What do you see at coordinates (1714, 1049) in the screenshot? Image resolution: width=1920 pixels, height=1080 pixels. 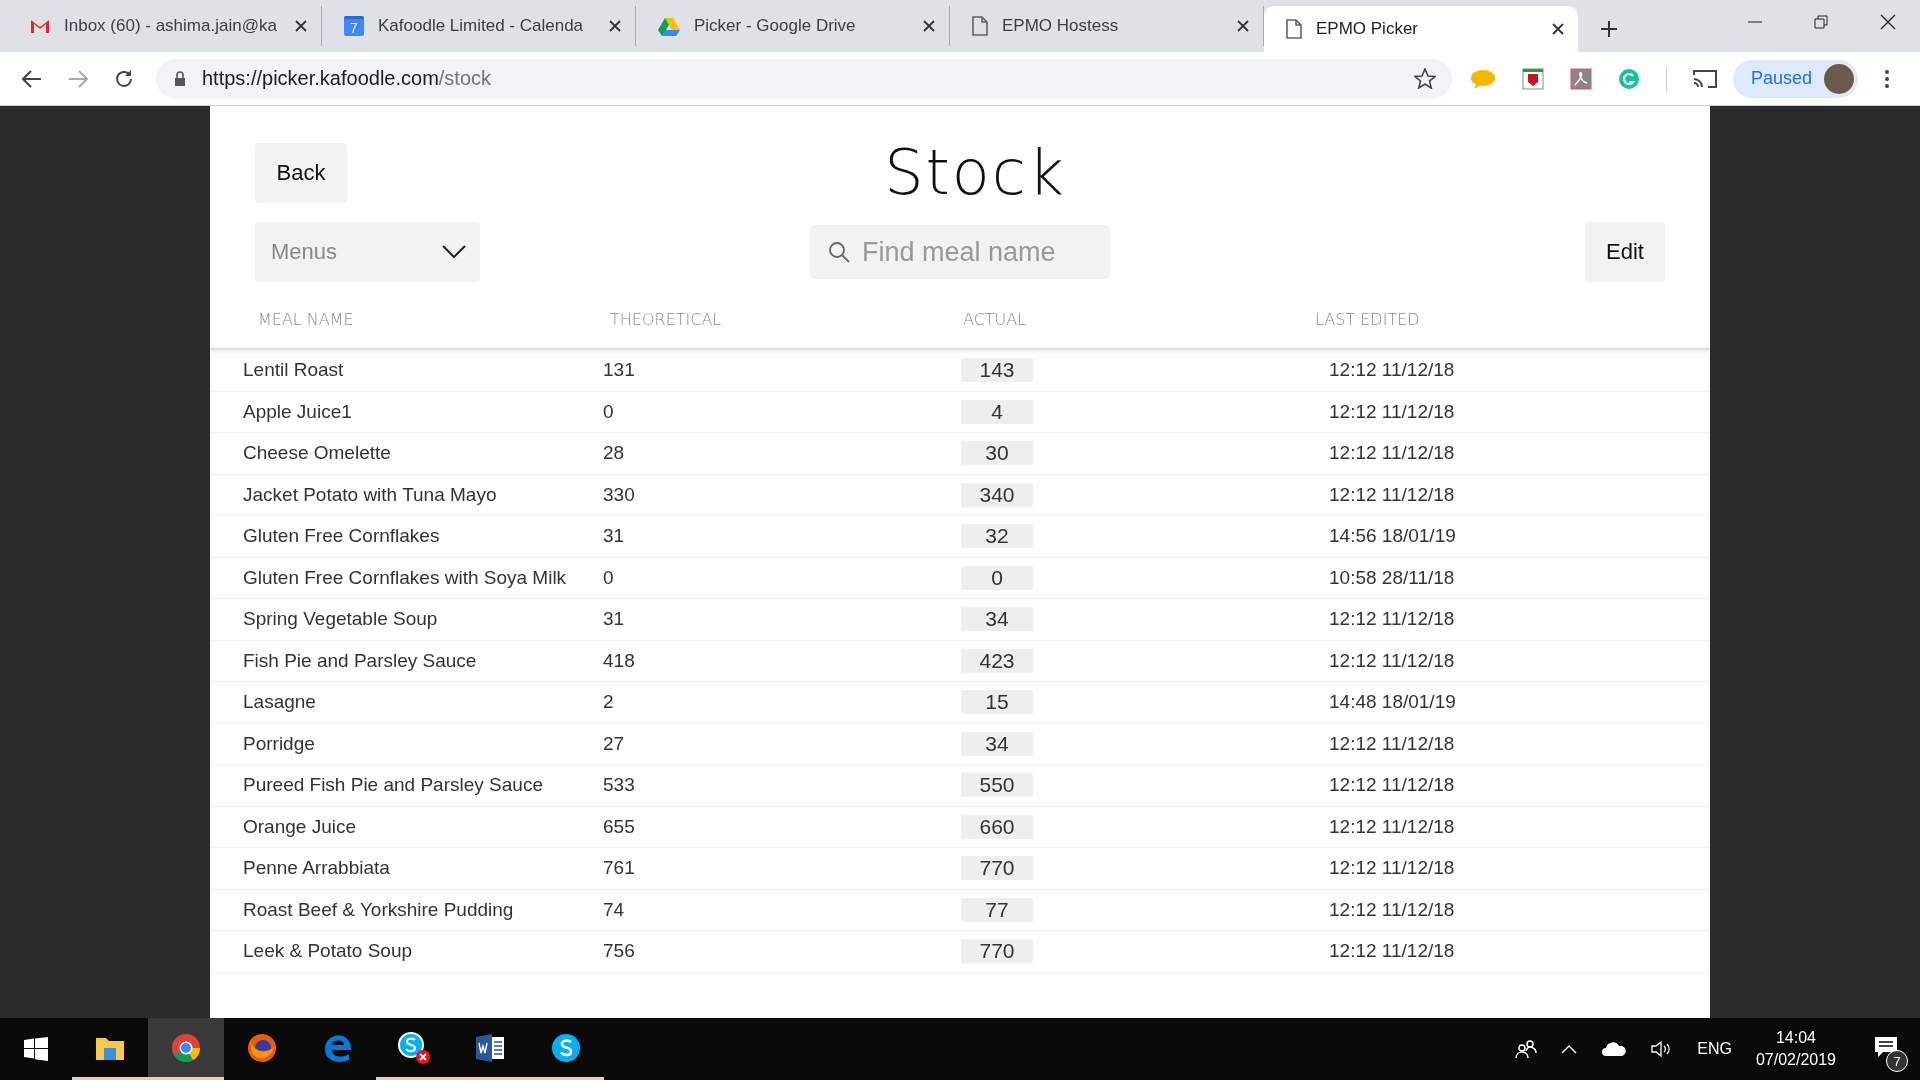 I see `language-indicator: ENG` at bounding box center [1714, 1049].